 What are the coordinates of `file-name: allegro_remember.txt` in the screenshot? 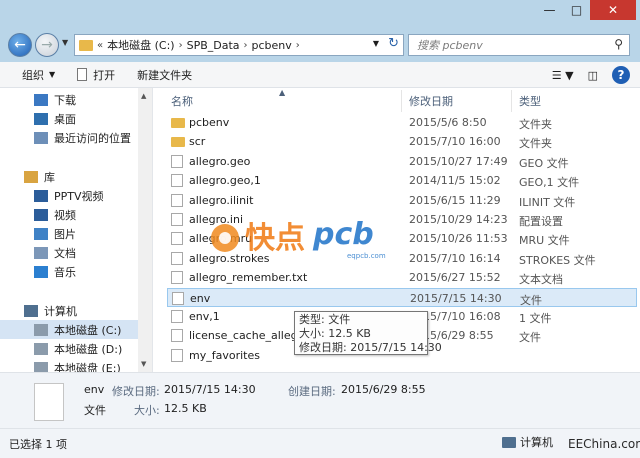 It's located at (248, 278).